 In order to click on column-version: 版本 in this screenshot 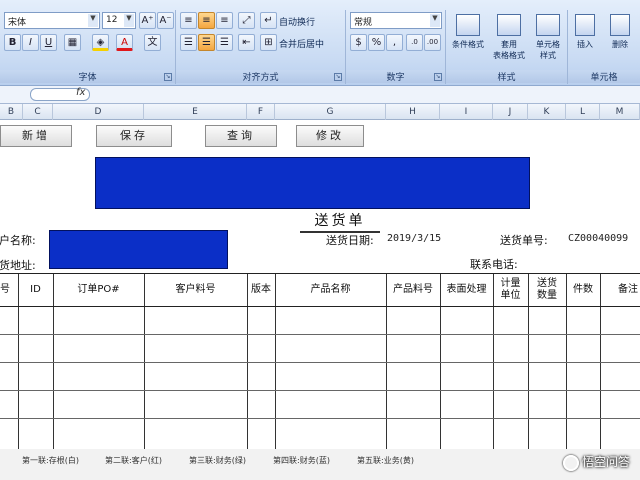, I will do `click(261, 289)`.